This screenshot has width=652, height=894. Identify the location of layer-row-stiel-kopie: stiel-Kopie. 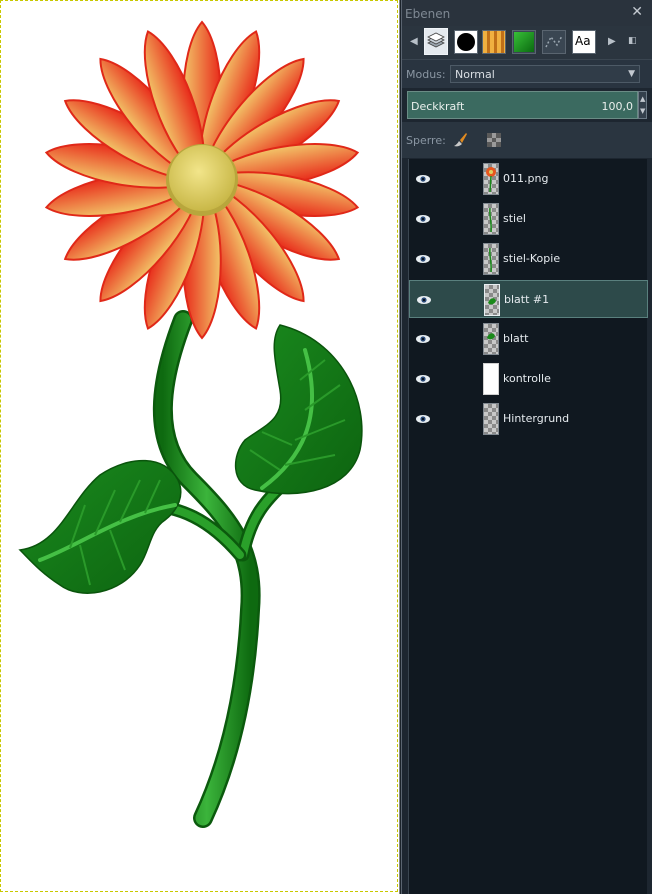
(528, 259).